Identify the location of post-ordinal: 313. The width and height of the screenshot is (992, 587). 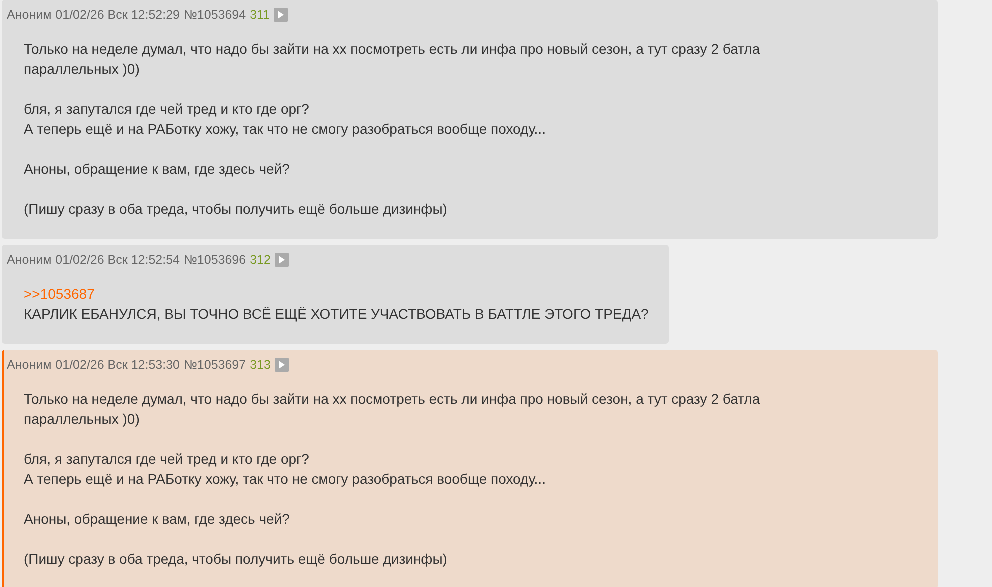
(260, 365).